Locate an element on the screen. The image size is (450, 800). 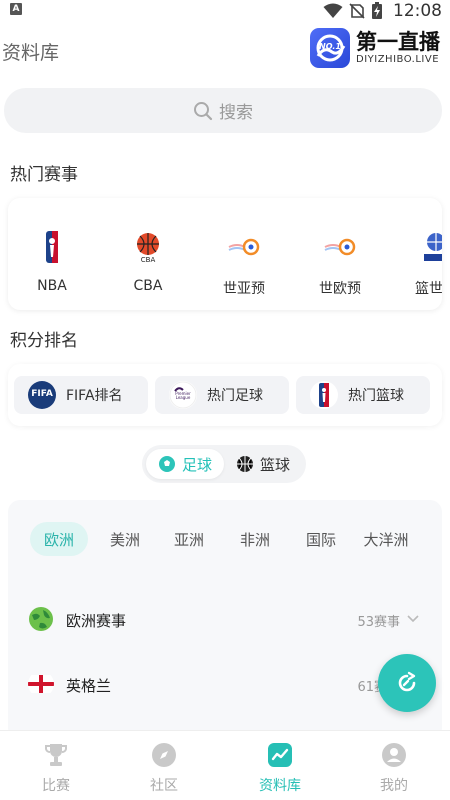
refresh-fab is located at coordinates (407, 683).